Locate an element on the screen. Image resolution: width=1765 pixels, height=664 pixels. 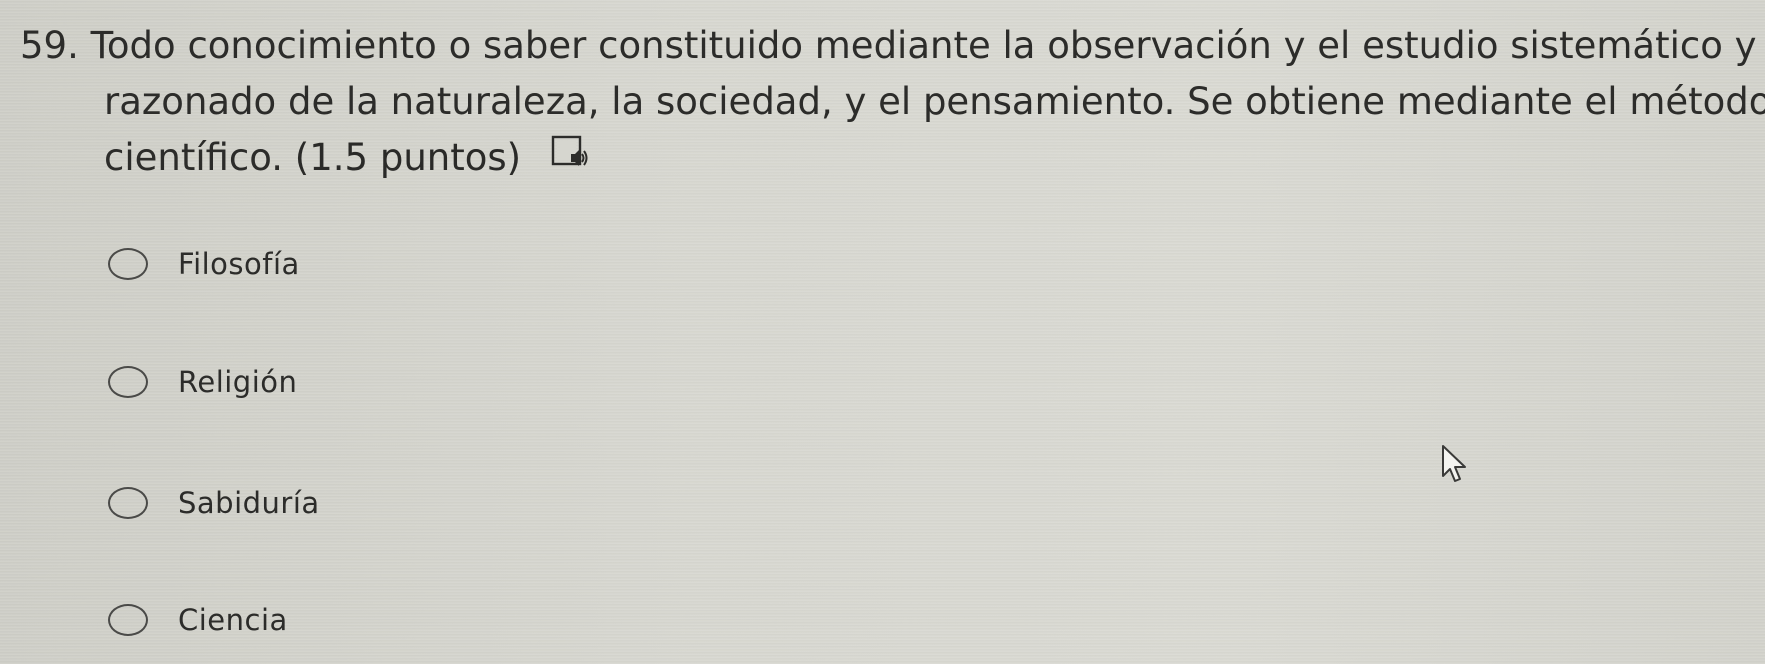
option-label: Filosofía is located at coordinates (239, 264).